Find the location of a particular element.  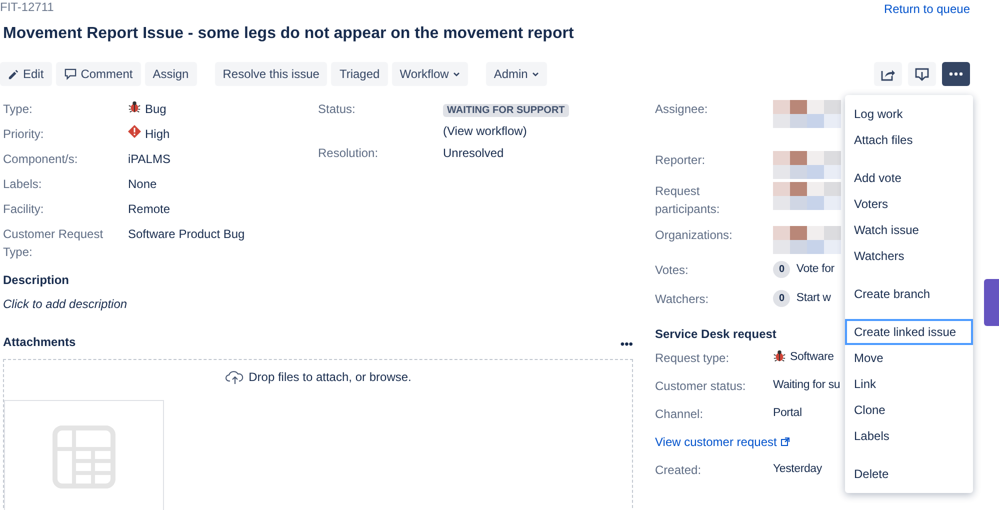

attachment-thumbnail is located at coordinates (84, 455).